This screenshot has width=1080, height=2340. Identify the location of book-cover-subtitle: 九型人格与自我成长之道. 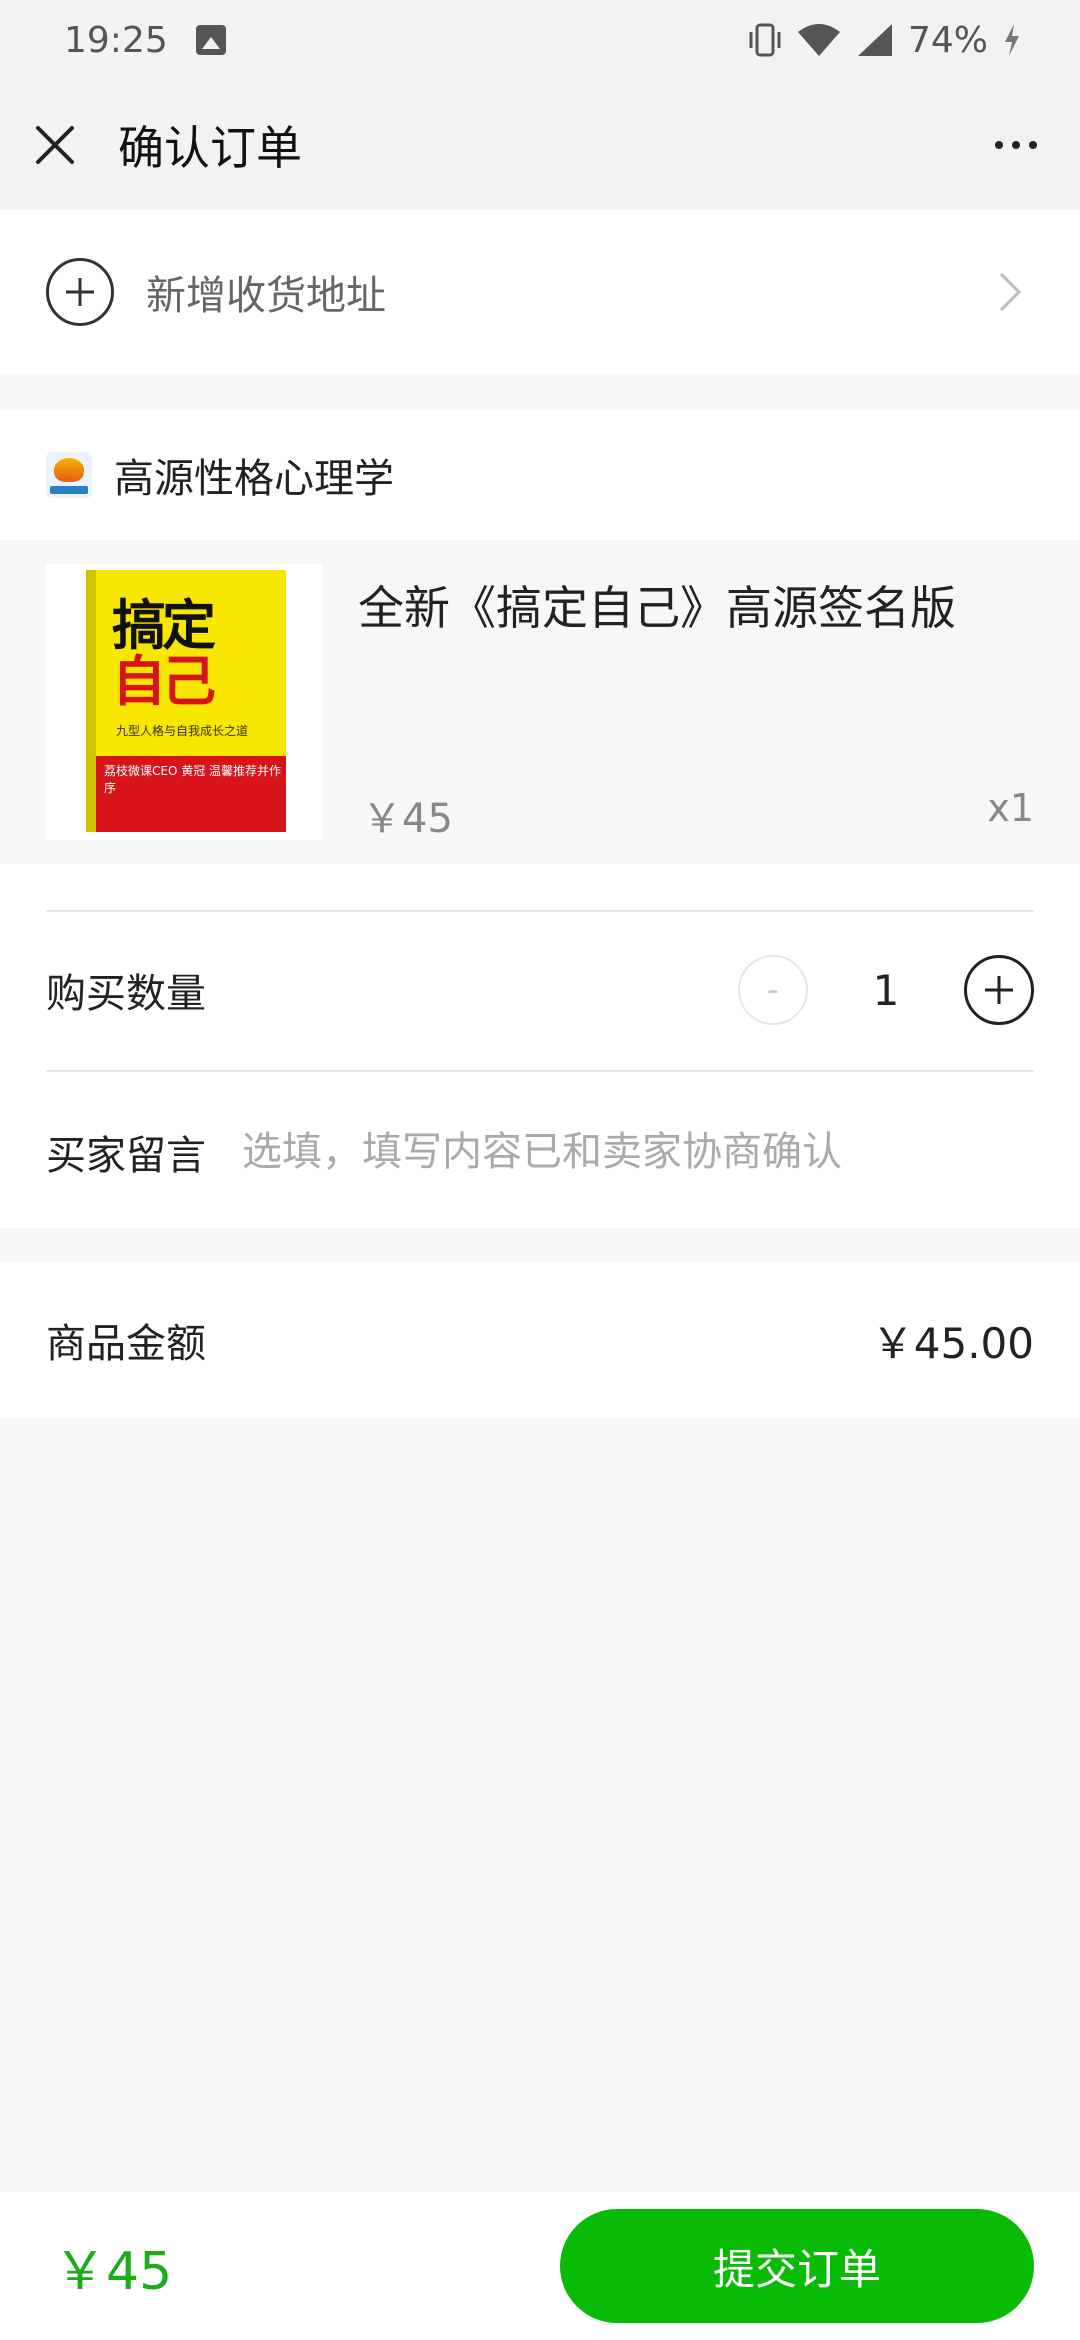
(182, 731).